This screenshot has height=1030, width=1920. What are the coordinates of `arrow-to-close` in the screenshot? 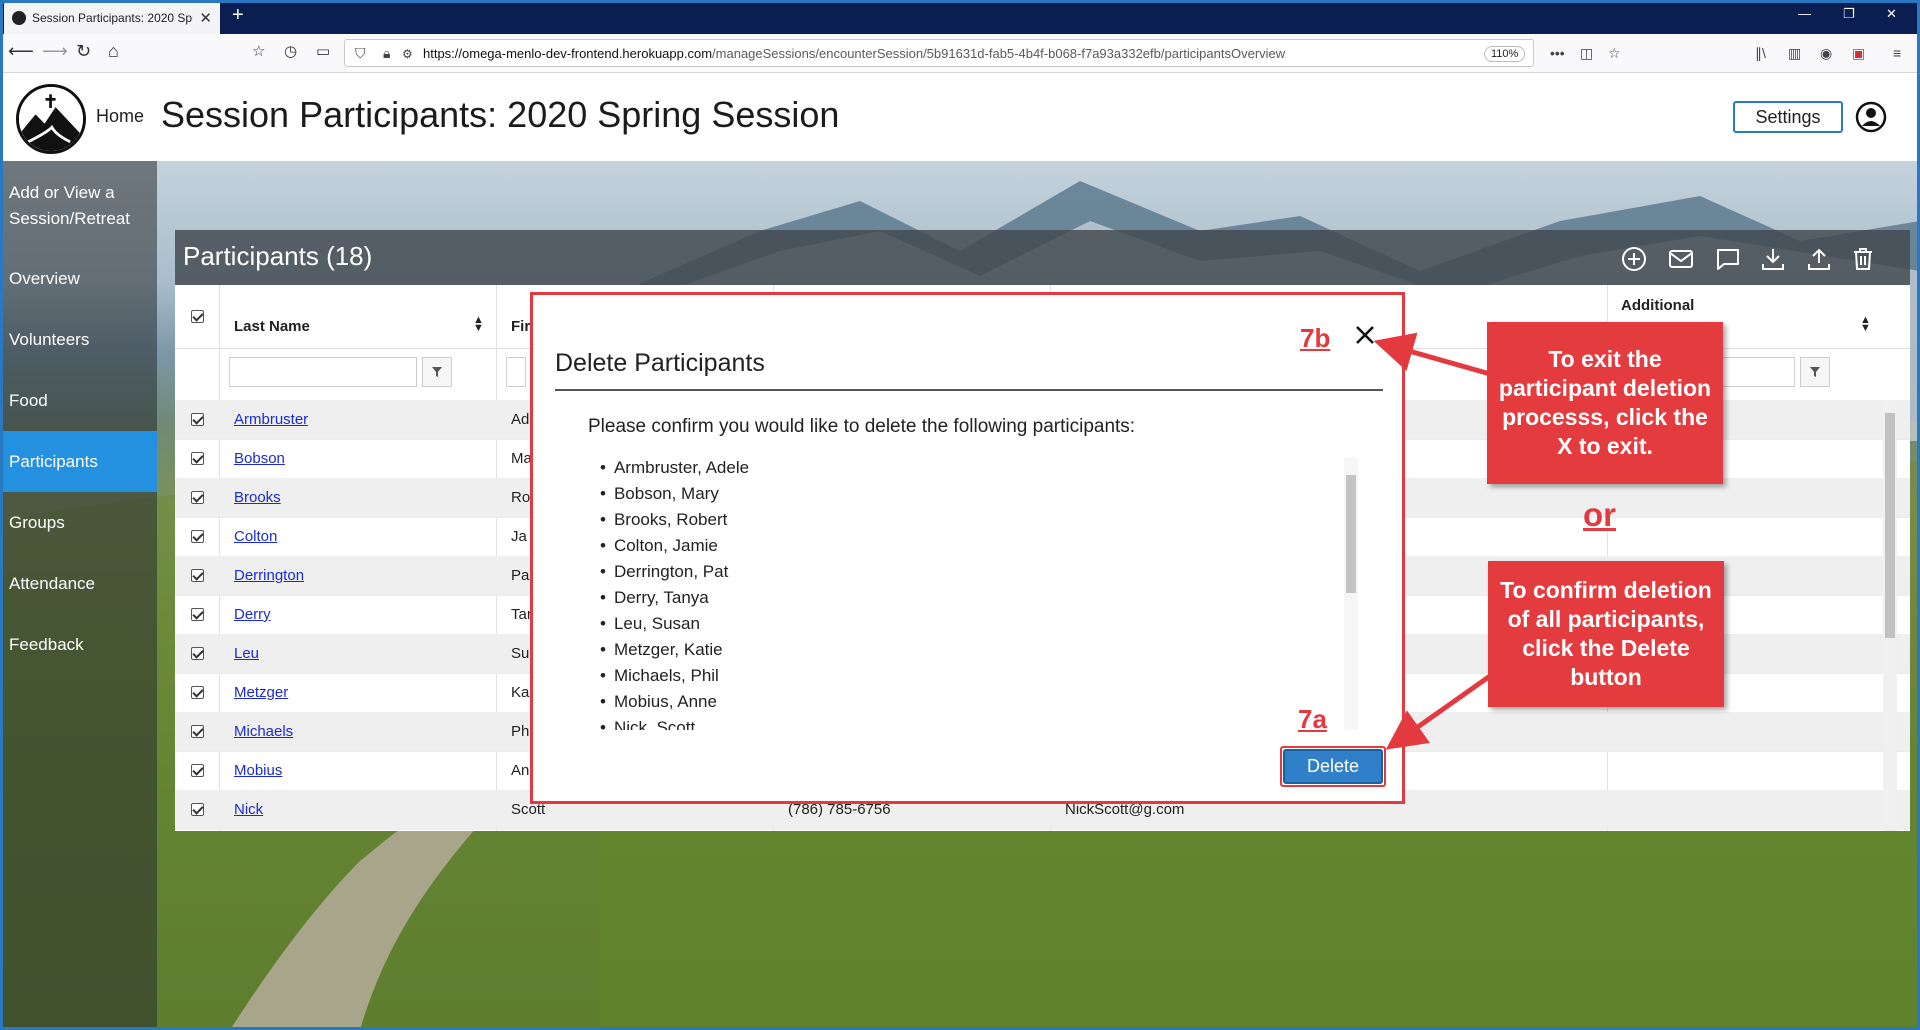 It's located at (1432, 354).